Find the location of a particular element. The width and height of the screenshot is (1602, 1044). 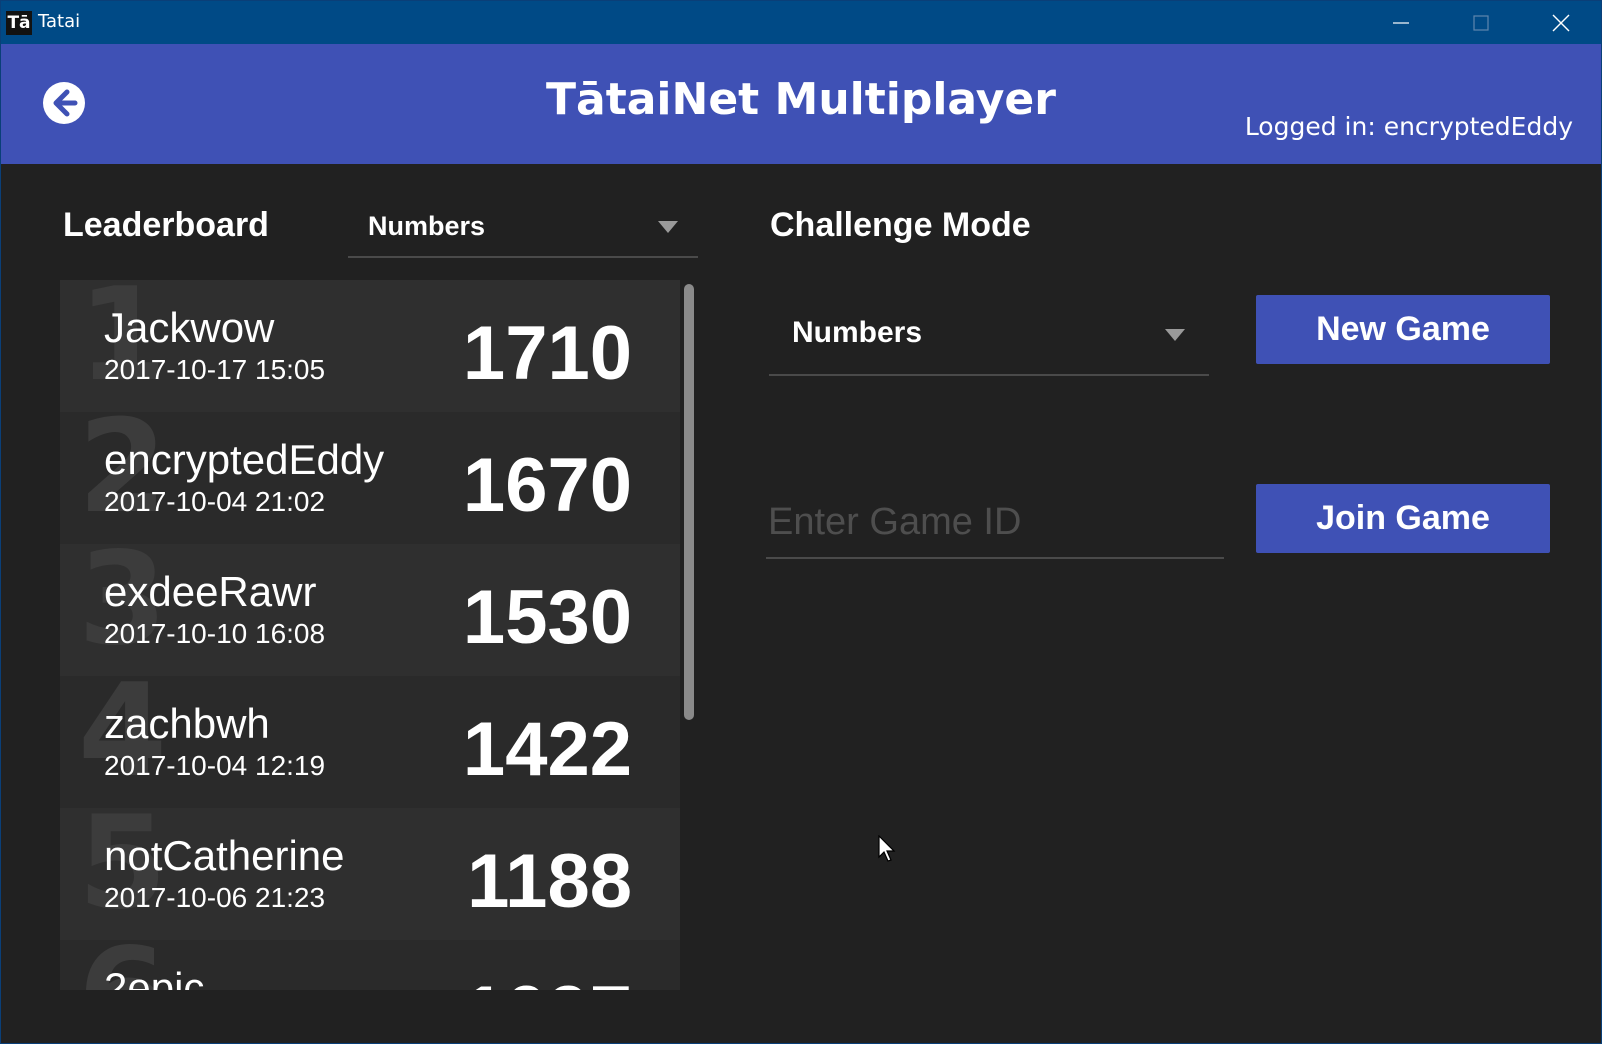

player-score: 1097 is located at coordinates (547, 980).